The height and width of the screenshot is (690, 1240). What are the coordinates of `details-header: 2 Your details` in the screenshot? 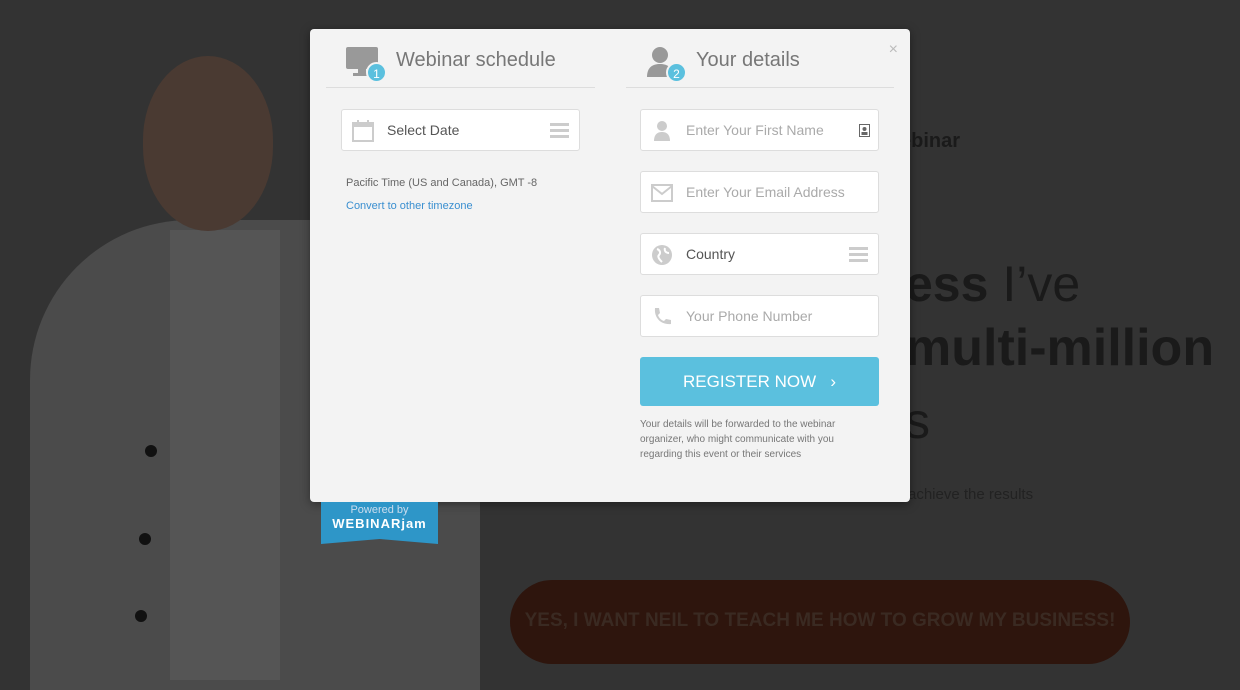 It's located at (760, 58).